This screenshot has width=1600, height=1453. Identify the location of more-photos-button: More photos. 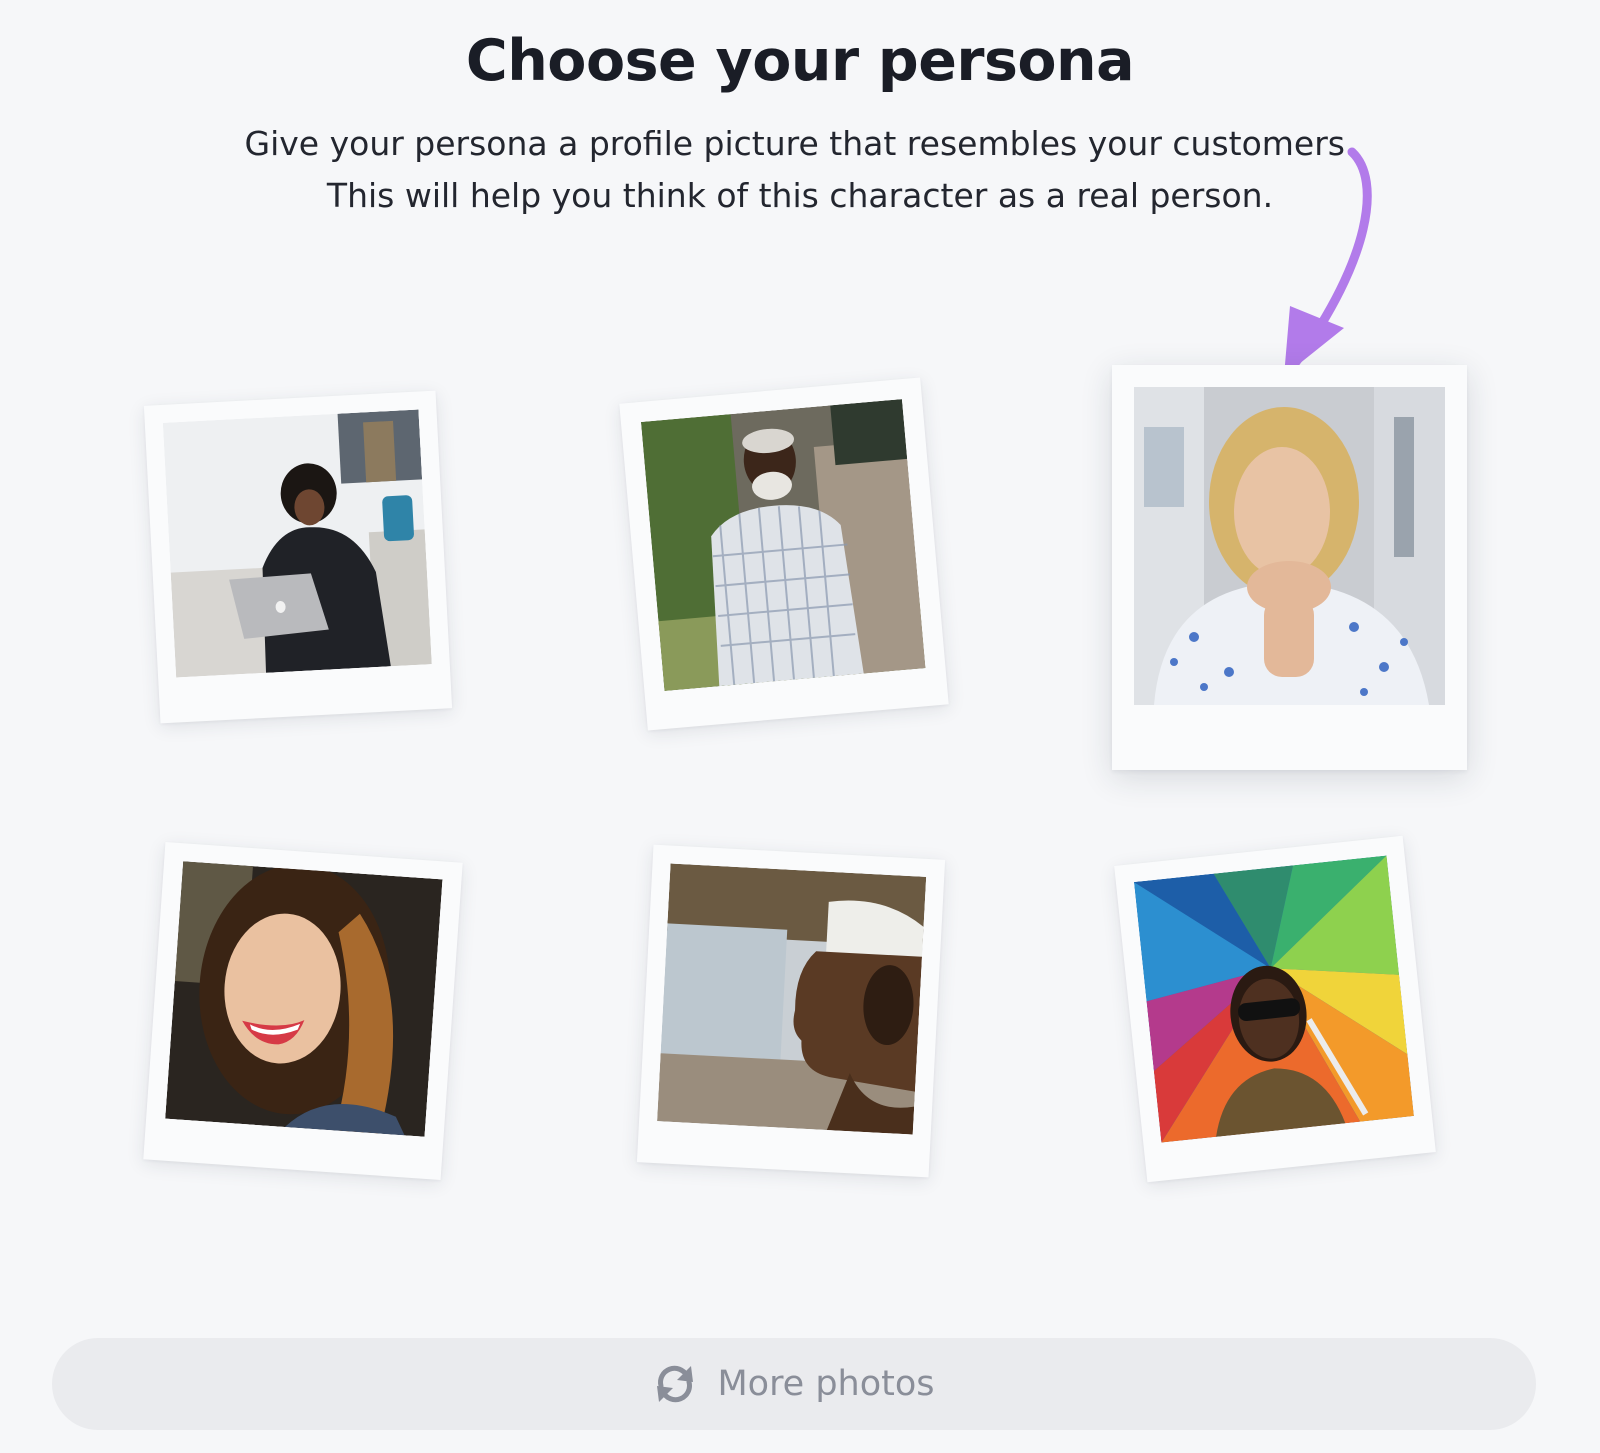
(794, 1384).